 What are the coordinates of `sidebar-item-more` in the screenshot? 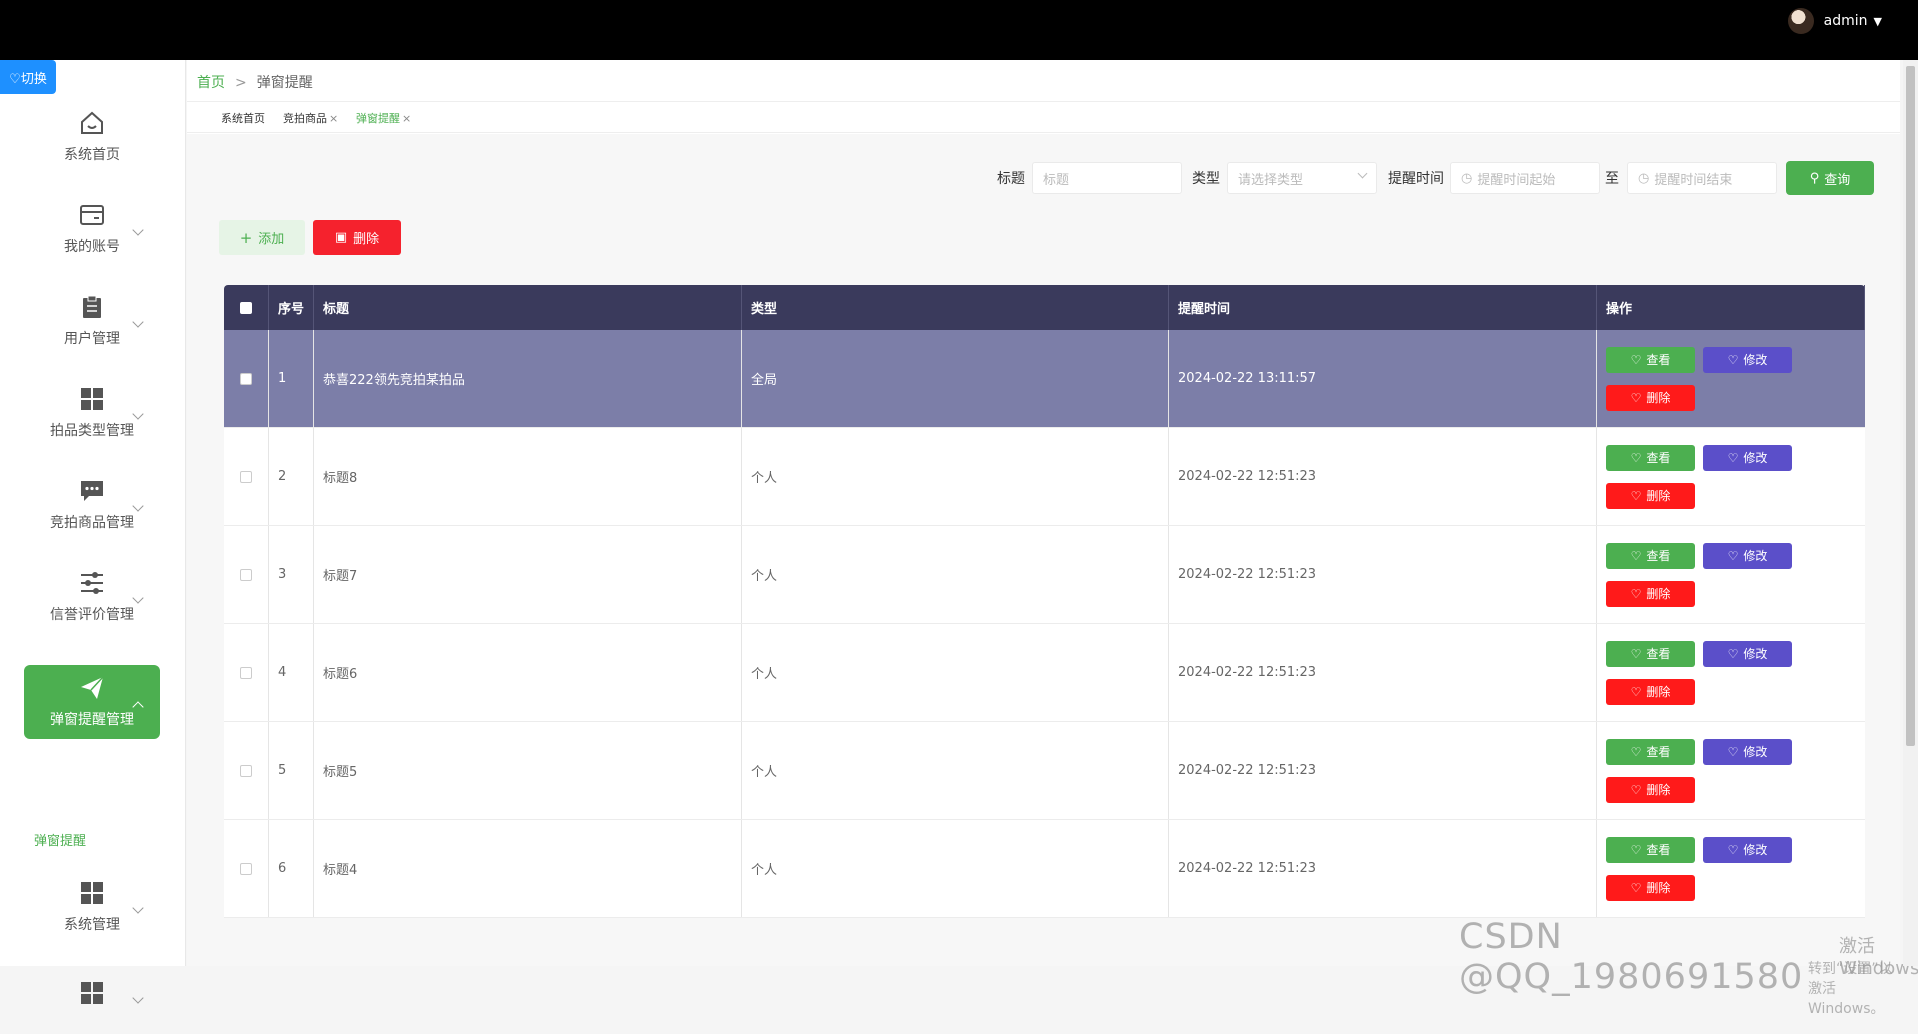 It's located at (92, 997).